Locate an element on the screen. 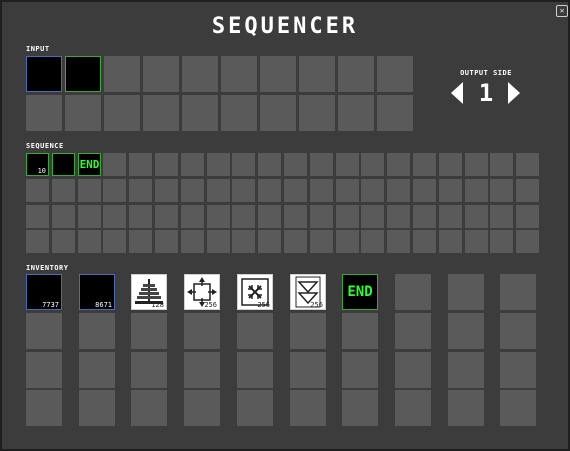  output-side-prev-arrow-icon is located at coordinates (457, 93).